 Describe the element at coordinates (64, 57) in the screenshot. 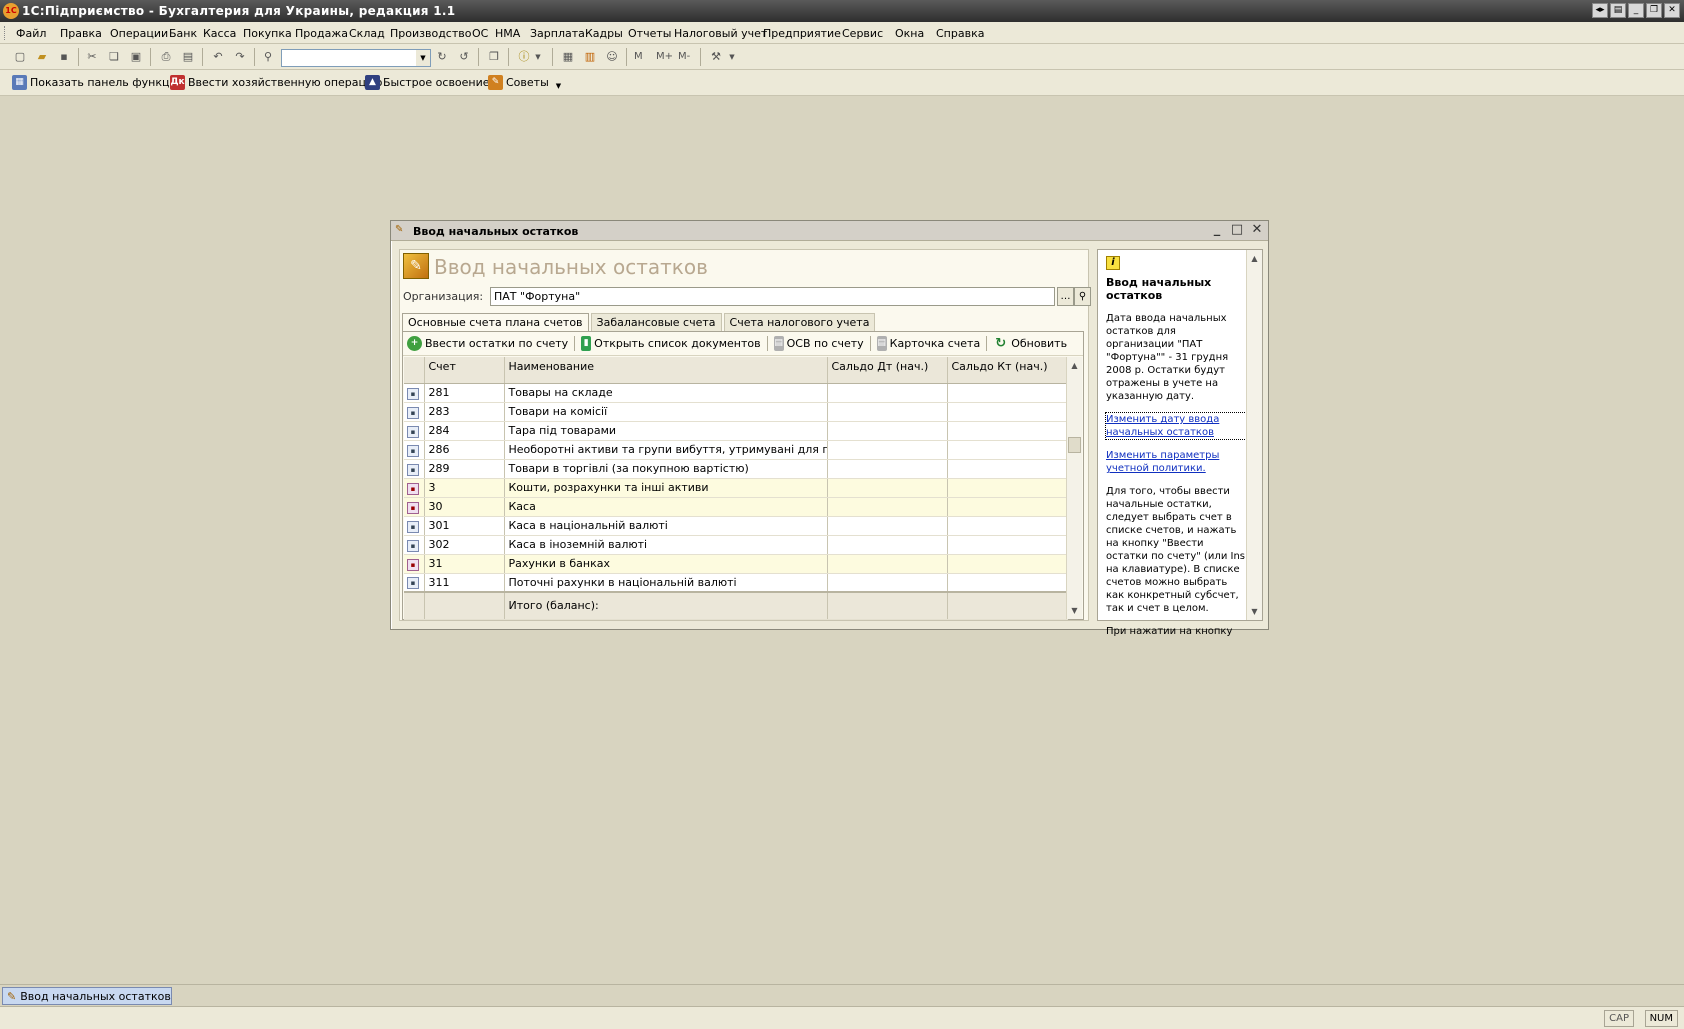

I see `save-icon: ▪` at that location.